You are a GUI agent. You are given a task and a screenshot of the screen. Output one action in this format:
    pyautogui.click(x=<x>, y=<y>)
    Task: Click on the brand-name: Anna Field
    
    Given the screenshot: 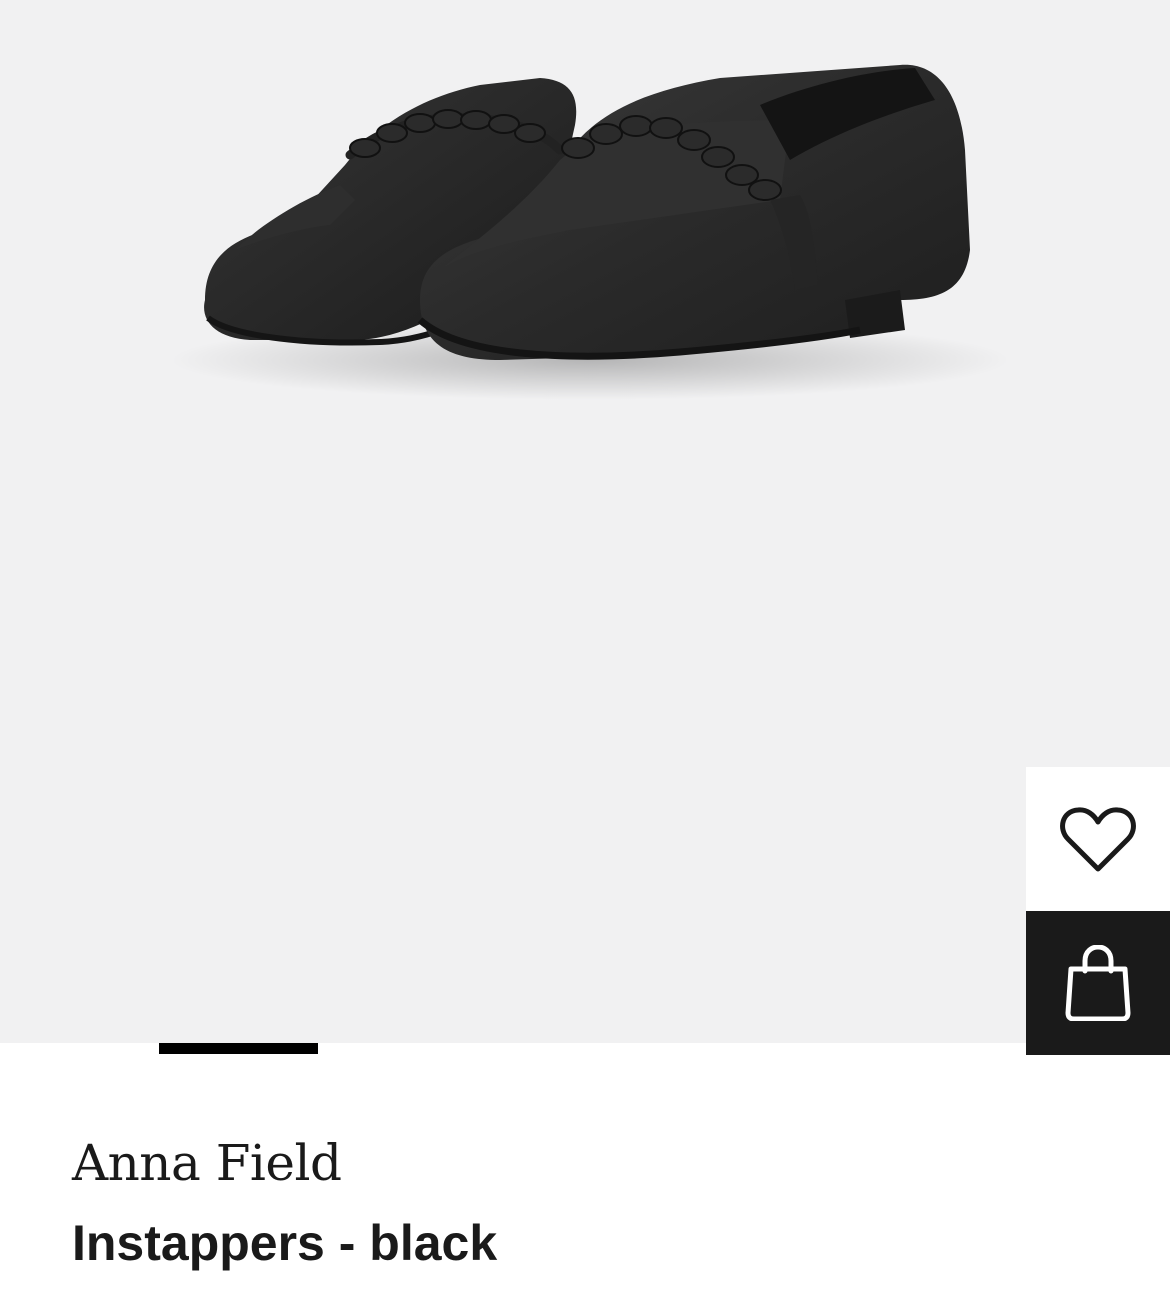 What is the action you would take?
    pyautogui.click(x=207, y=1163)
    